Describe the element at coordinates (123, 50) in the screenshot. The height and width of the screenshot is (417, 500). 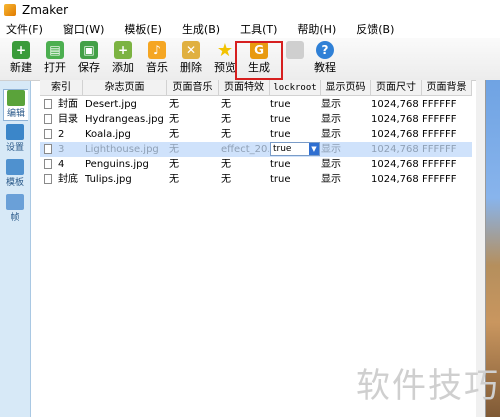
I see `add-icon: +` at that location.